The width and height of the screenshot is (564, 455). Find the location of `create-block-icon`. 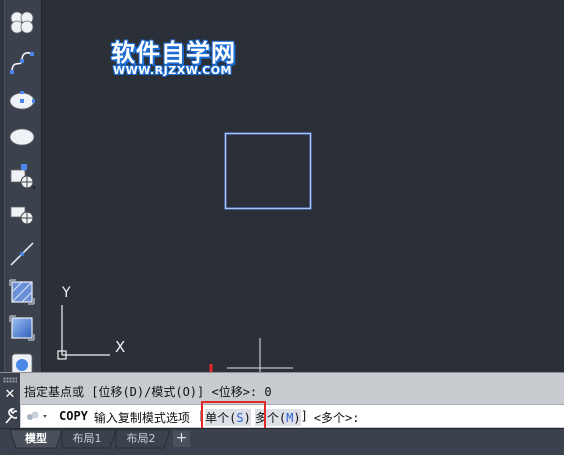

create-block-icon is located at coordinates (21, 215).